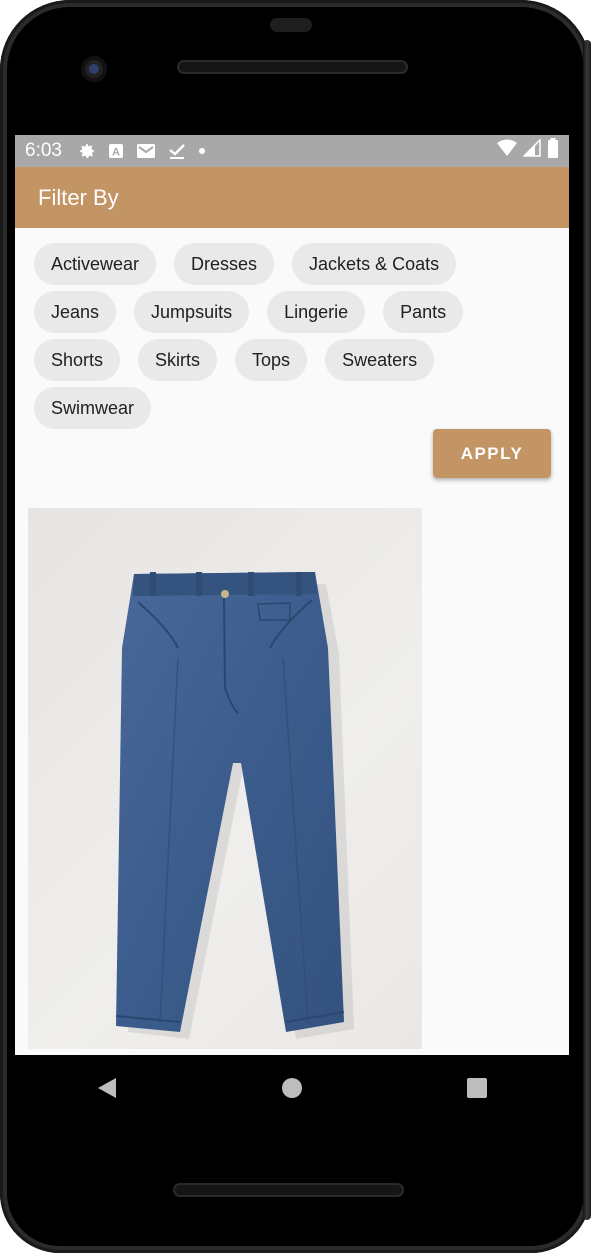  I want to click on top-notch, so click(291, 25).